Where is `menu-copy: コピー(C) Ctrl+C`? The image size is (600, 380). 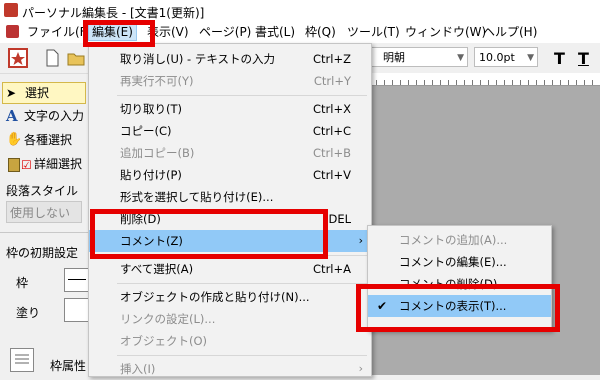
menu-copy: コピー(C) Ctrl+C is located at coordinates (230, 131).